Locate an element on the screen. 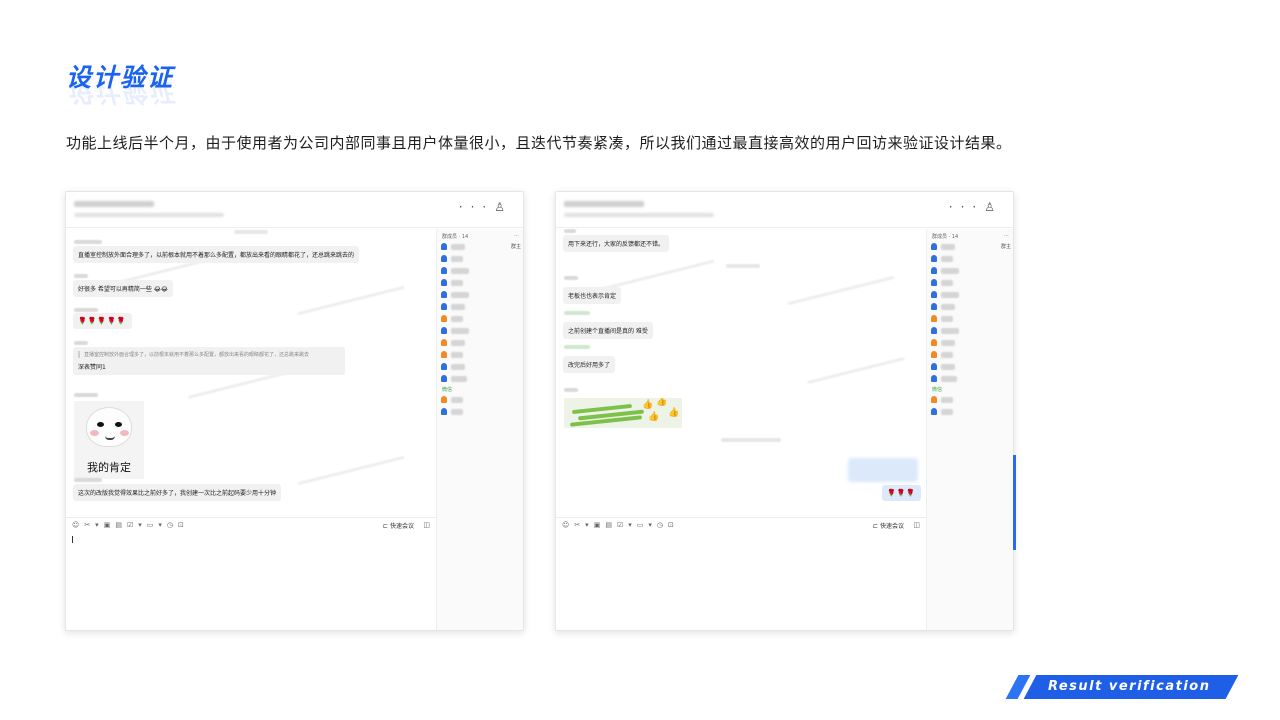  message-bubble: 这次的改版我觉得效果比之前好多了，我创建一次比之前起码要少用十分钟 is located at coordinates (177, 492).